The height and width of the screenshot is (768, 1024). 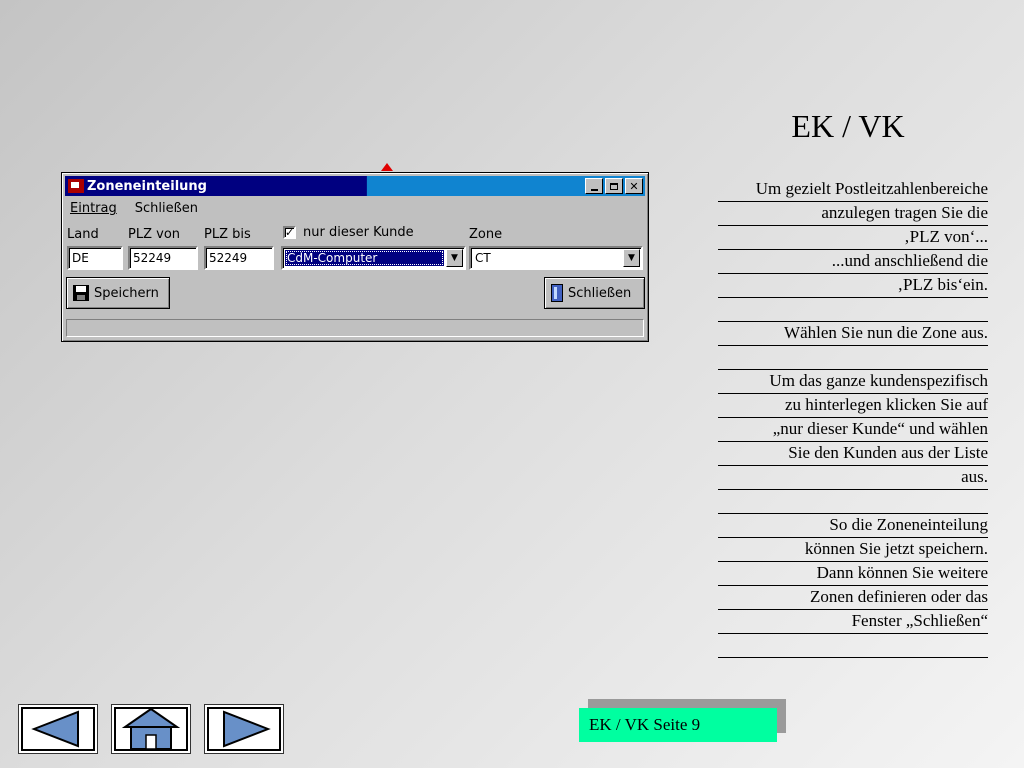 I want to click on schliessen-button: Schließen, so click(x=594, y=293).